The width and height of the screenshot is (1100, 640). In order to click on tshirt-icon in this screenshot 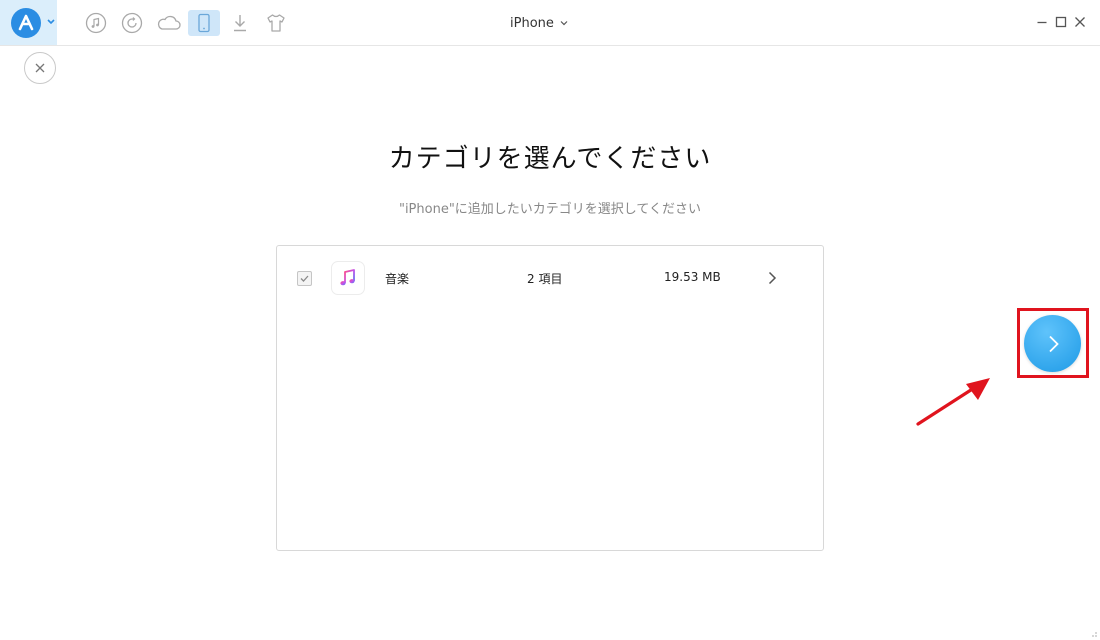, I will do `click(276, 23)`.